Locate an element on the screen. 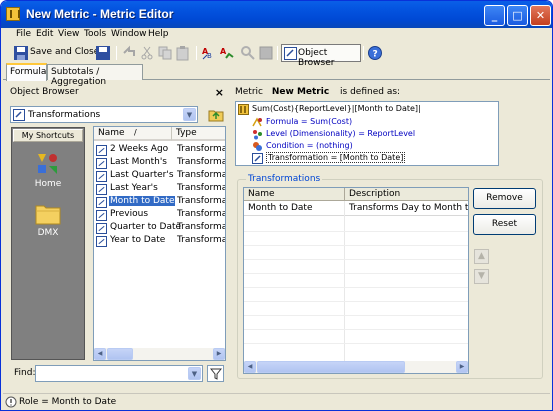  menu-tools: Tools is located at coordinates (95, 34).